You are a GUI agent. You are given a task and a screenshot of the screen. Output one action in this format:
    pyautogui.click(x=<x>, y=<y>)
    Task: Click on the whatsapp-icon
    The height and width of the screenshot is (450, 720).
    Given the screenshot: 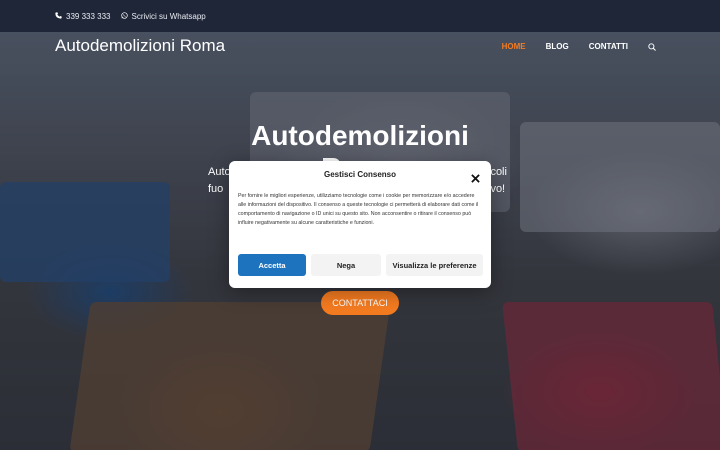 What is the action you would take?
    pyautogui.click(x=124, y=16)
    